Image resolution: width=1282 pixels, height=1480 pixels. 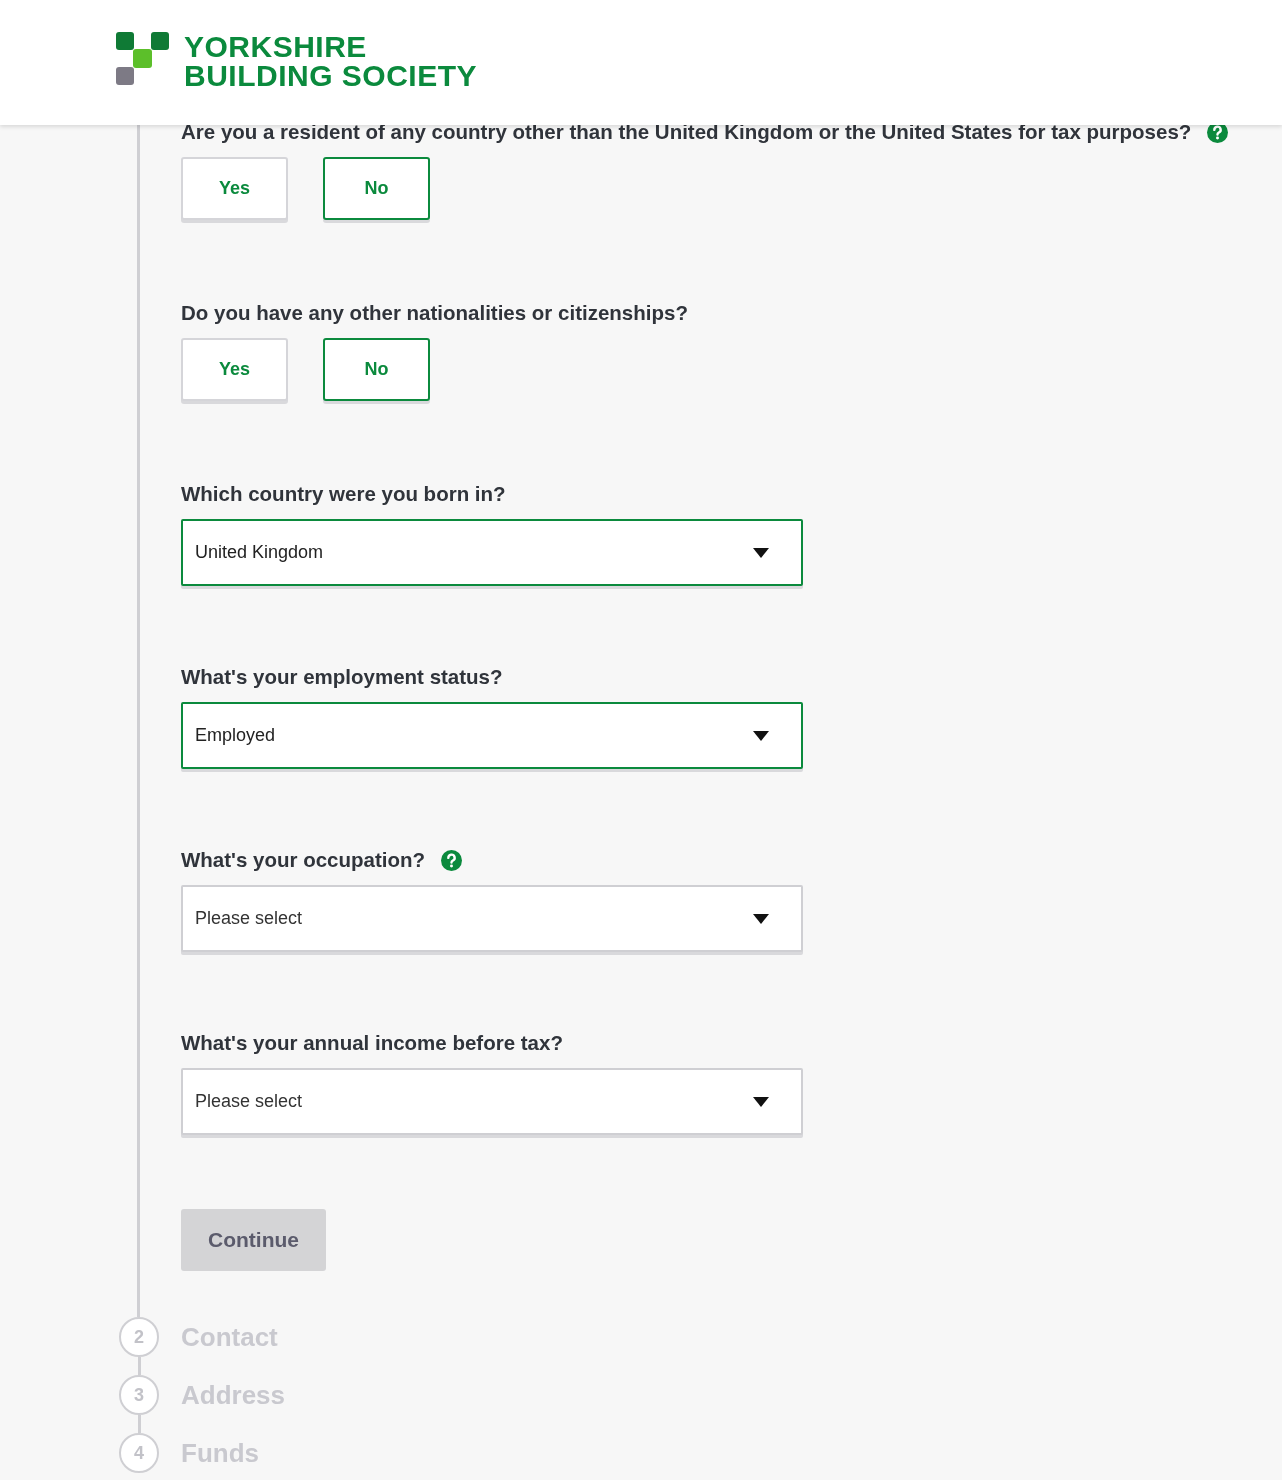 What do you see at coordinates (434, 313) in the screenshot?
I see `question-label: Do you have any other nationalities or citizenships?` at bounding box center [434, 313].